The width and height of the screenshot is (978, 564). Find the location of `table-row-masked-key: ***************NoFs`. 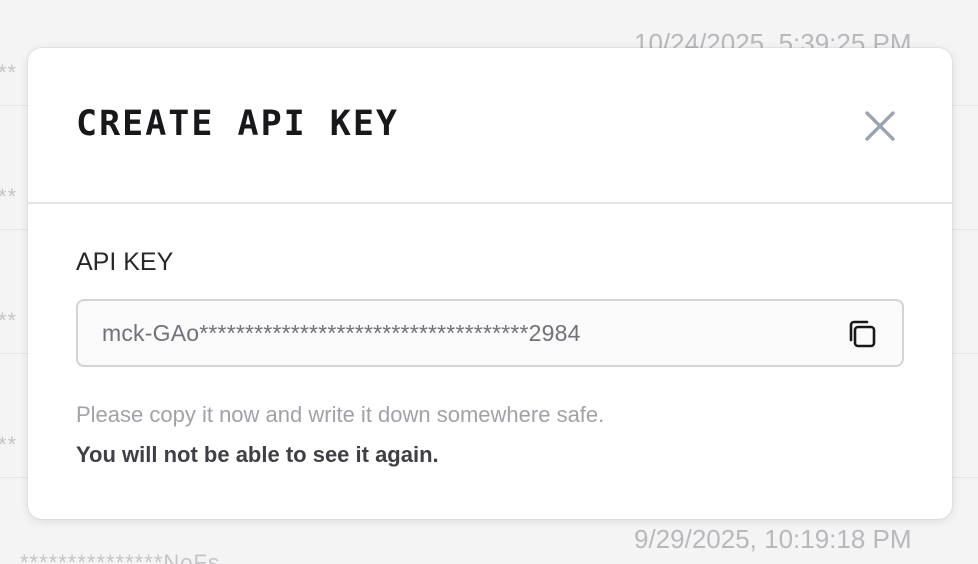

table-row-masked-key: ***************NoFs is located at coordinates (120, 557).